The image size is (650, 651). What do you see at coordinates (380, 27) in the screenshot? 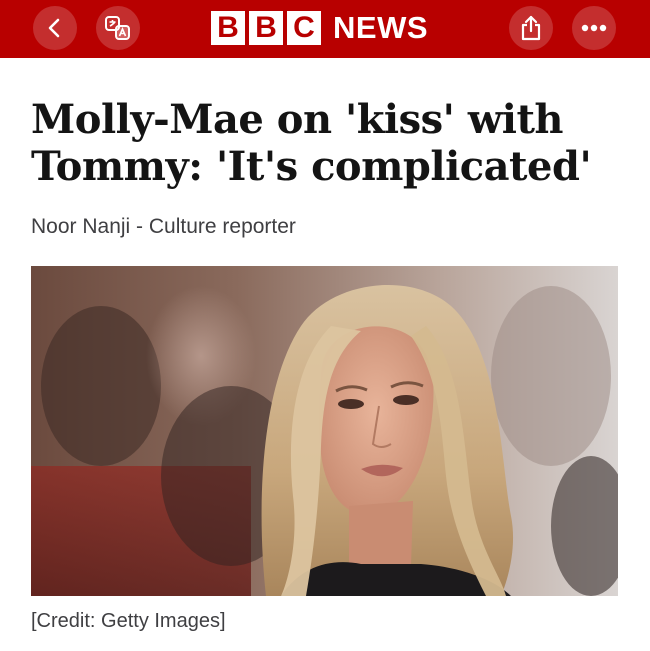
I see `logo-word: NEWS` at bounding box center [380, 27].